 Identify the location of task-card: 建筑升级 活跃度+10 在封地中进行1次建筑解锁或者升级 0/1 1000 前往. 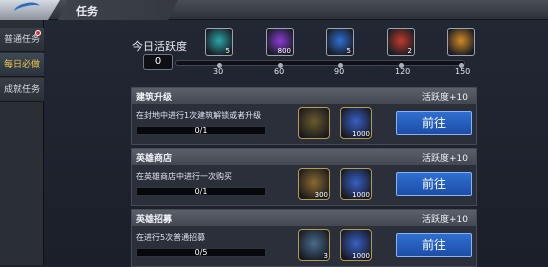
(304, 116).